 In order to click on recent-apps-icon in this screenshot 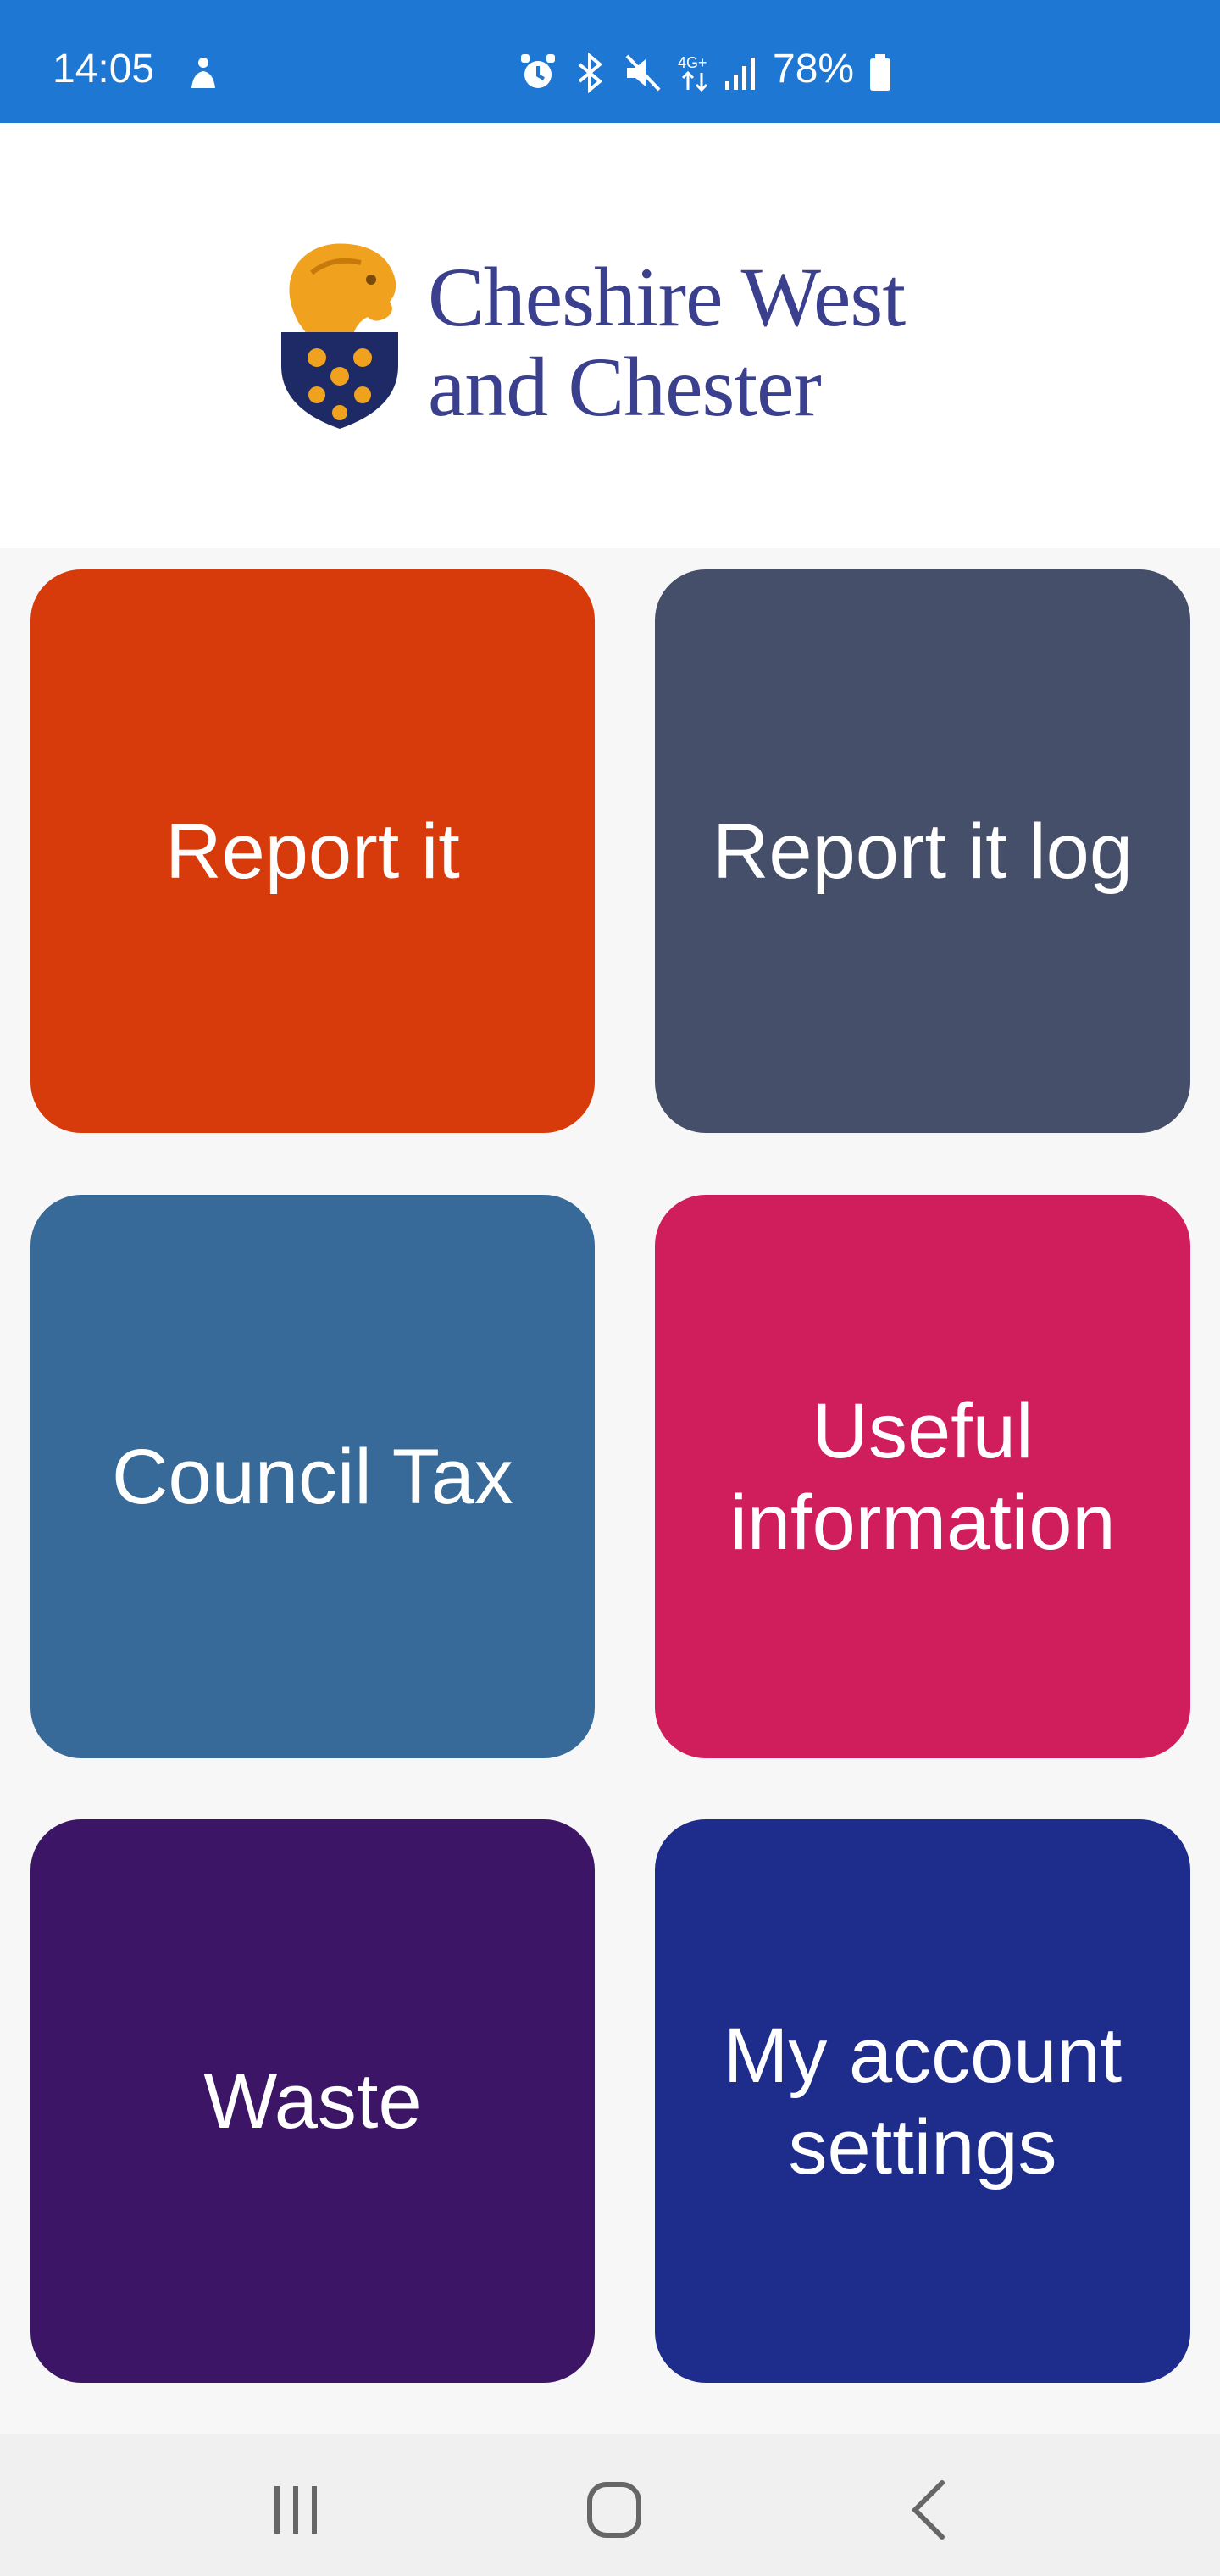, I will do `click(295, 2510)`.